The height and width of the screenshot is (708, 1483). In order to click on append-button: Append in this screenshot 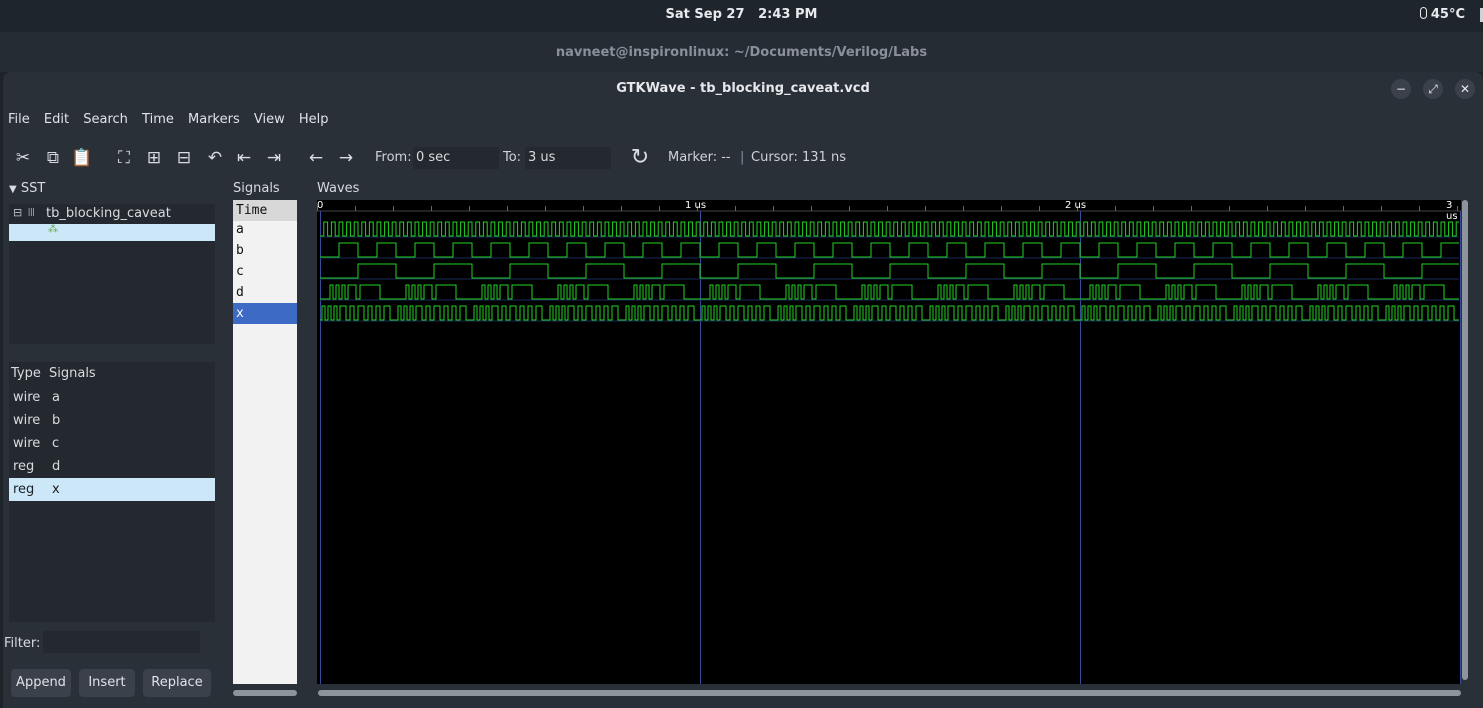, I will do `click(41, 683)`.